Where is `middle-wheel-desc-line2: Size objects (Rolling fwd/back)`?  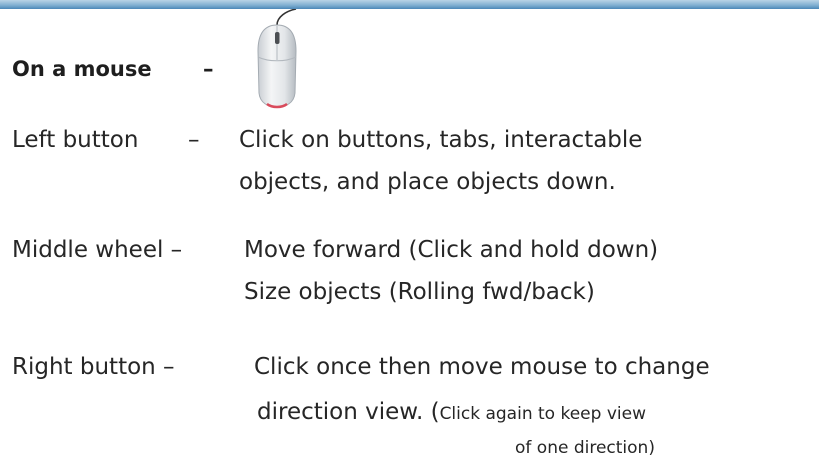
middle-wheel-desc-line2: Size objects (Rolling fwd/back) is located at coordinates (419, 292).